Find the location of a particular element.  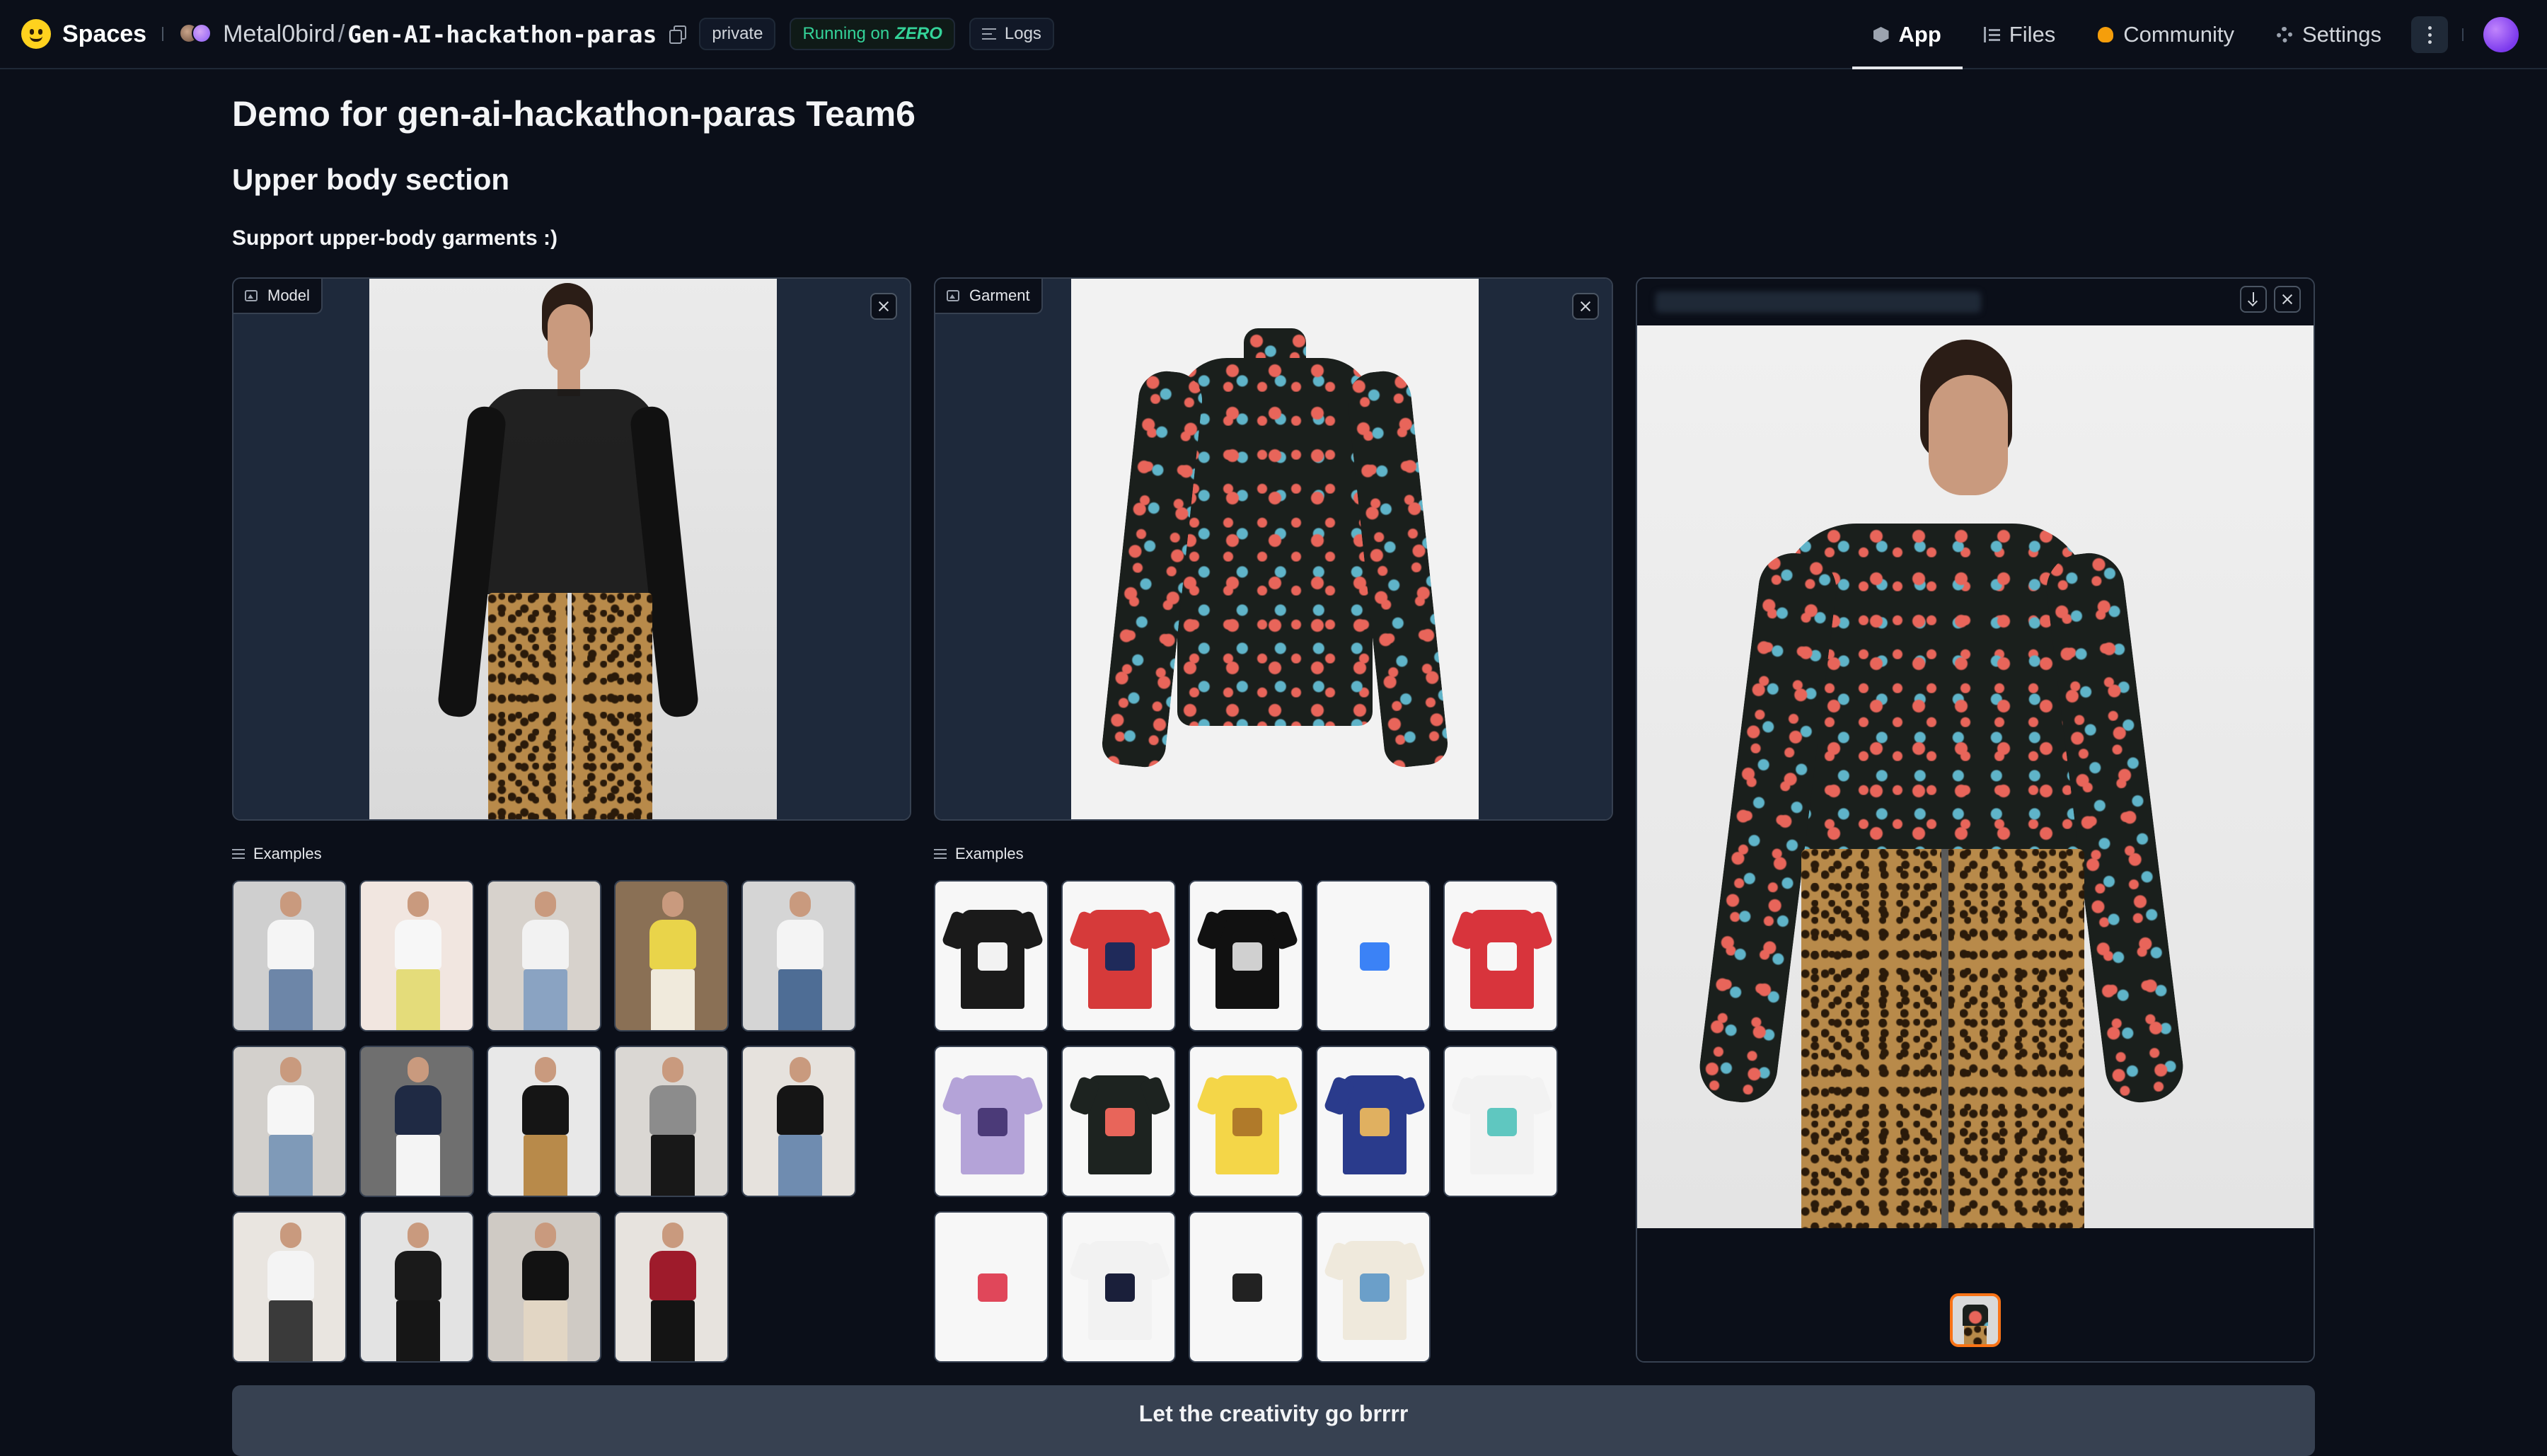

user-avatar is located at coordinates (2501, 34).